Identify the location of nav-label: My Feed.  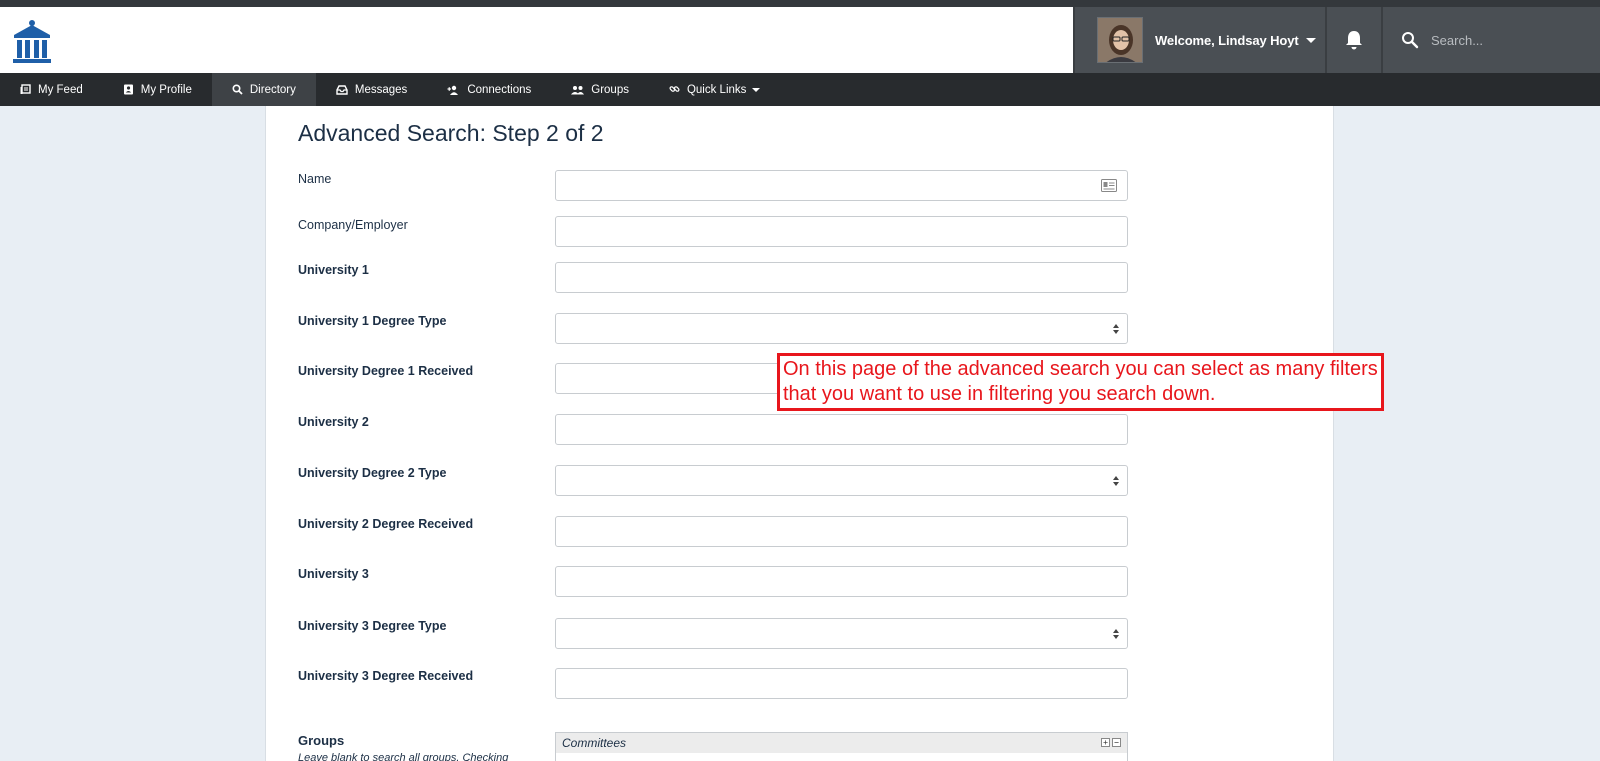
(60, 89).